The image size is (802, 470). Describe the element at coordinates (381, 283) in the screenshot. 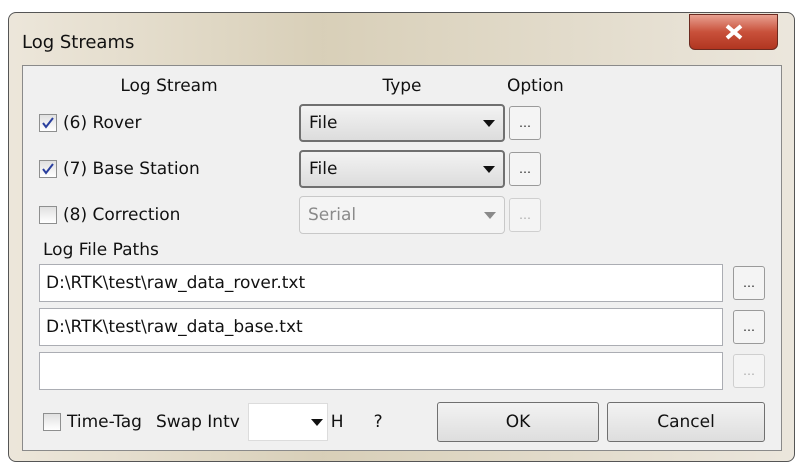

I see `path-field: D:\RTK\test\raw_data_rover.txt` at that location.